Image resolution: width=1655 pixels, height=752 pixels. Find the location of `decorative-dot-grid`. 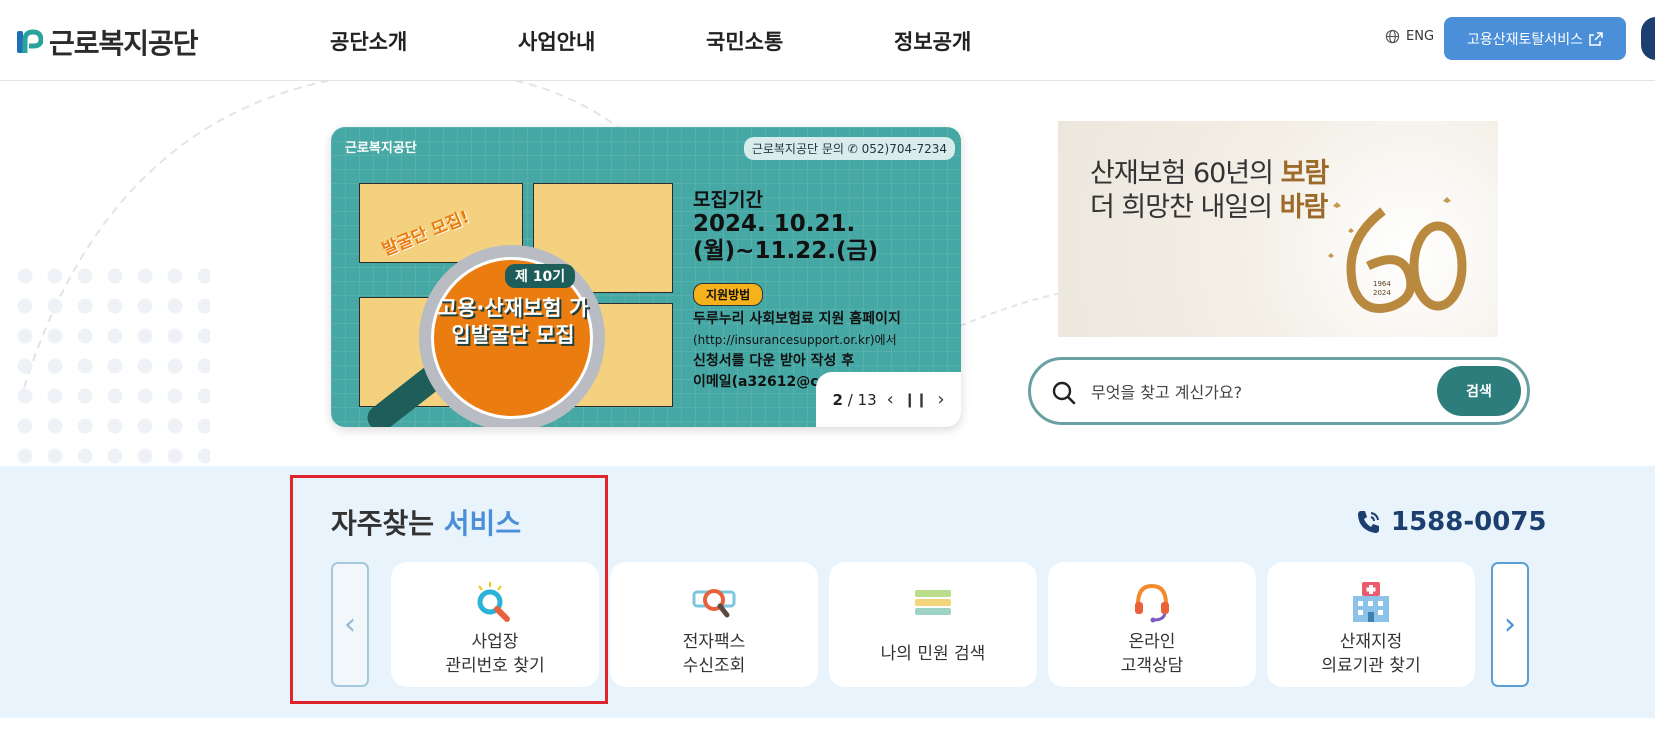

decorative-dot-grid is located at coordinates (110, 363).